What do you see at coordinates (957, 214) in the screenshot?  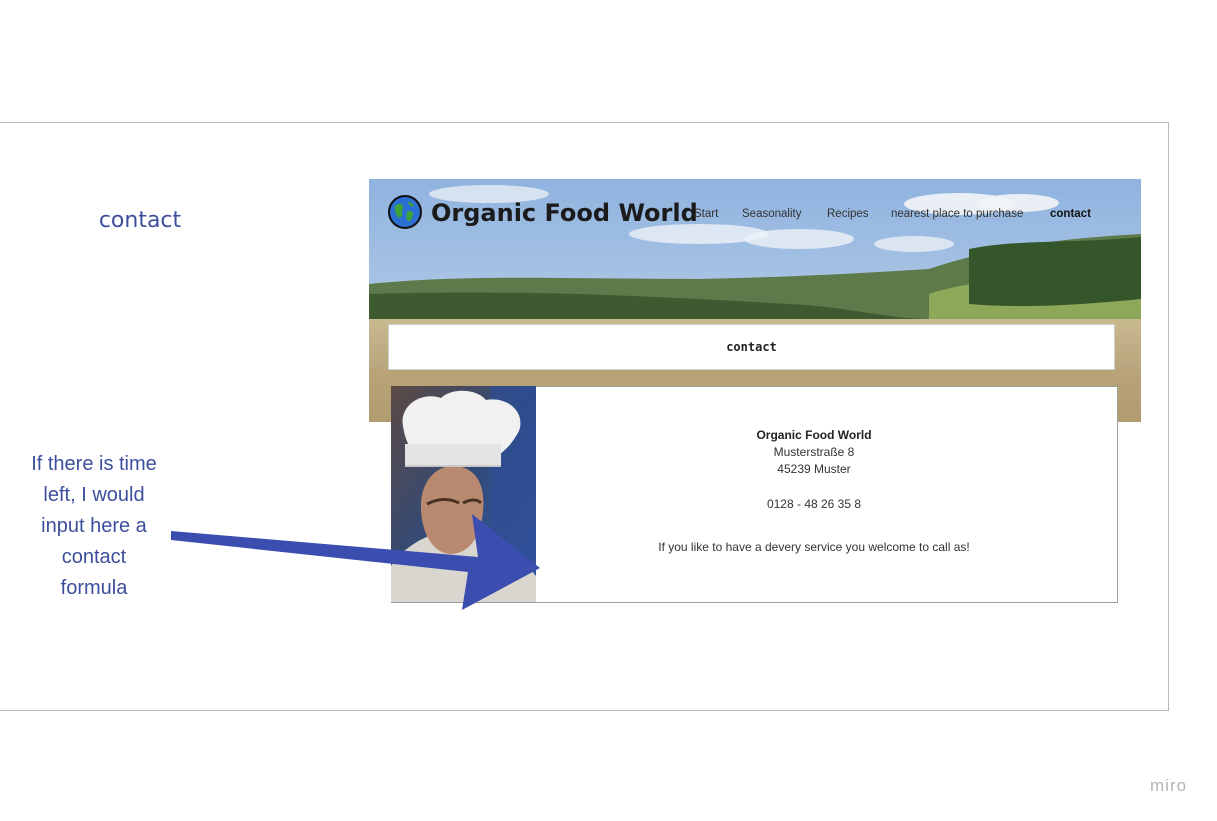 I see `nav-item-nearest-place: nearest place to purchase` at bounding box center [957, 214].